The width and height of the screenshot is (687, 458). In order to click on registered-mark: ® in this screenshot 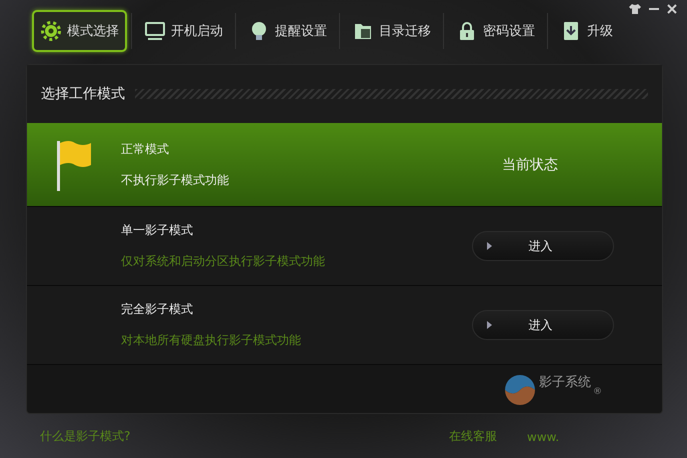, I will do `click(597, 392)`.